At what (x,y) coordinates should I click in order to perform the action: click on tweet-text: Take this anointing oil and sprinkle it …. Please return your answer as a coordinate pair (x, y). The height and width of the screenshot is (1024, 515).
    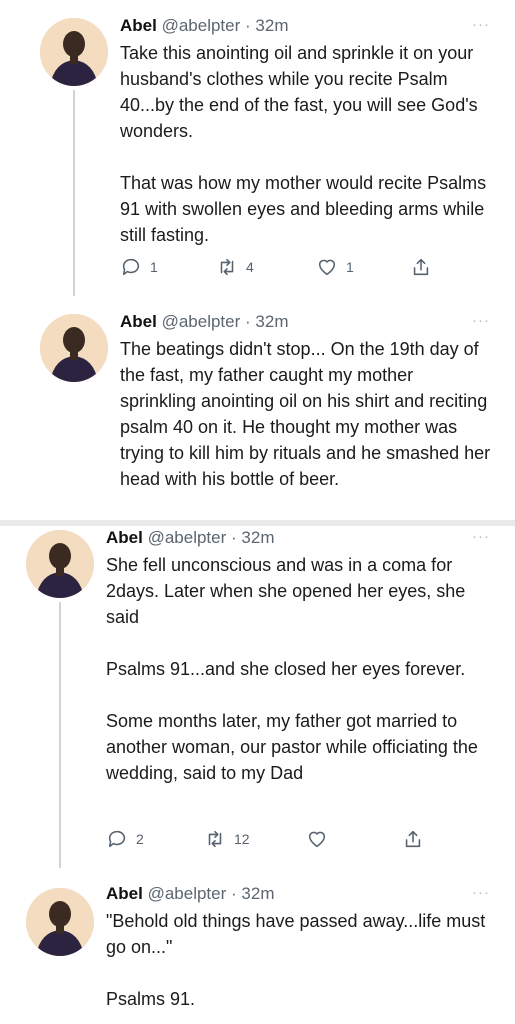
    Looking at the image, I should click on (303, 144).